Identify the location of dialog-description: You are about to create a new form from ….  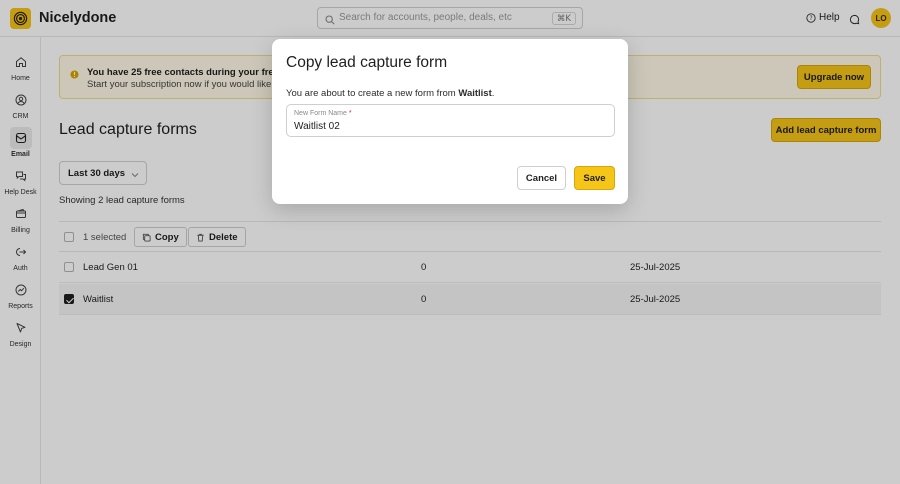
(390, 93).